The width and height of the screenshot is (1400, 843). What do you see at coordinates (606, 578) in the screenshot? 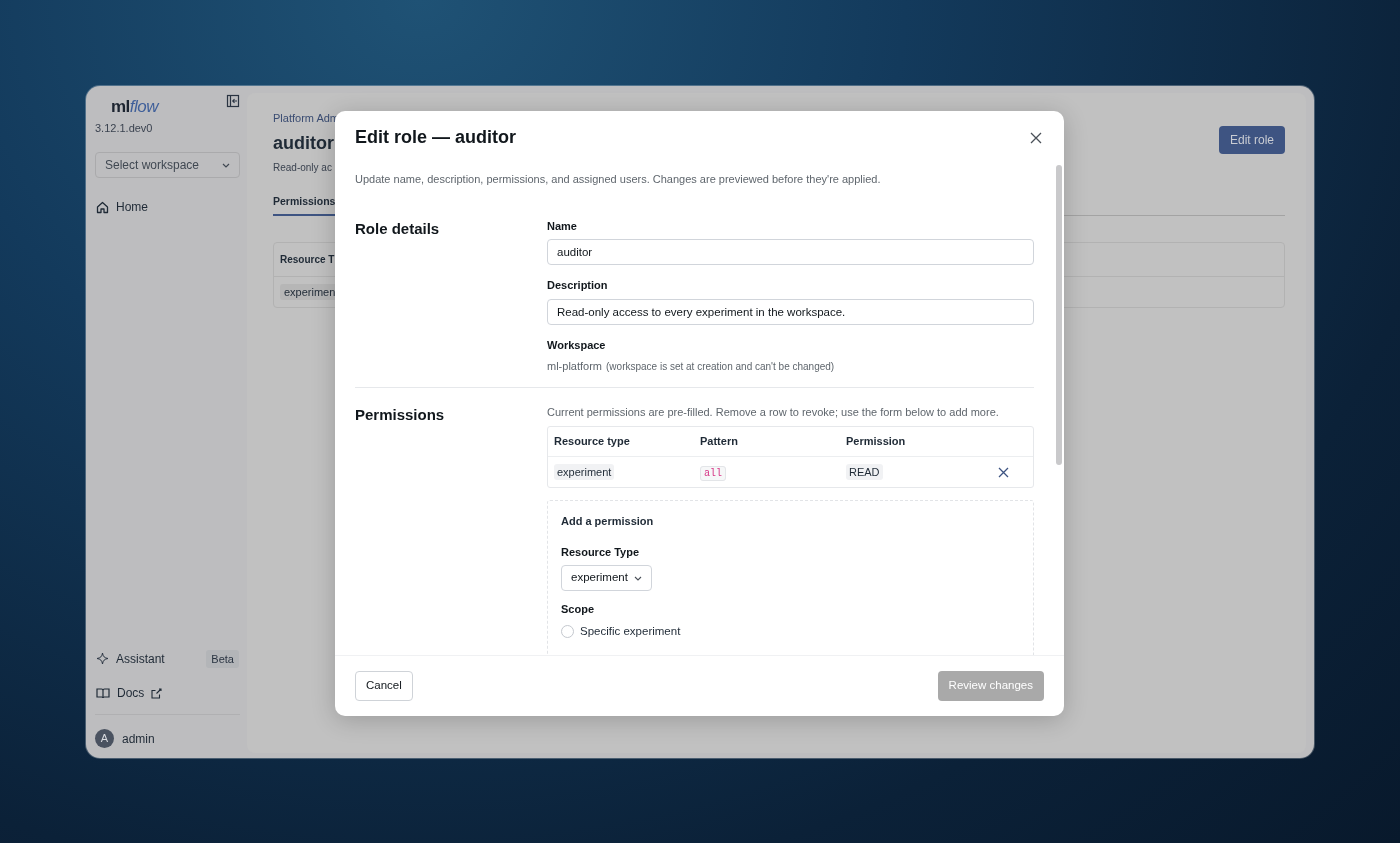
I see `resource-type-select: experiment` at bounding box center [606, 578].